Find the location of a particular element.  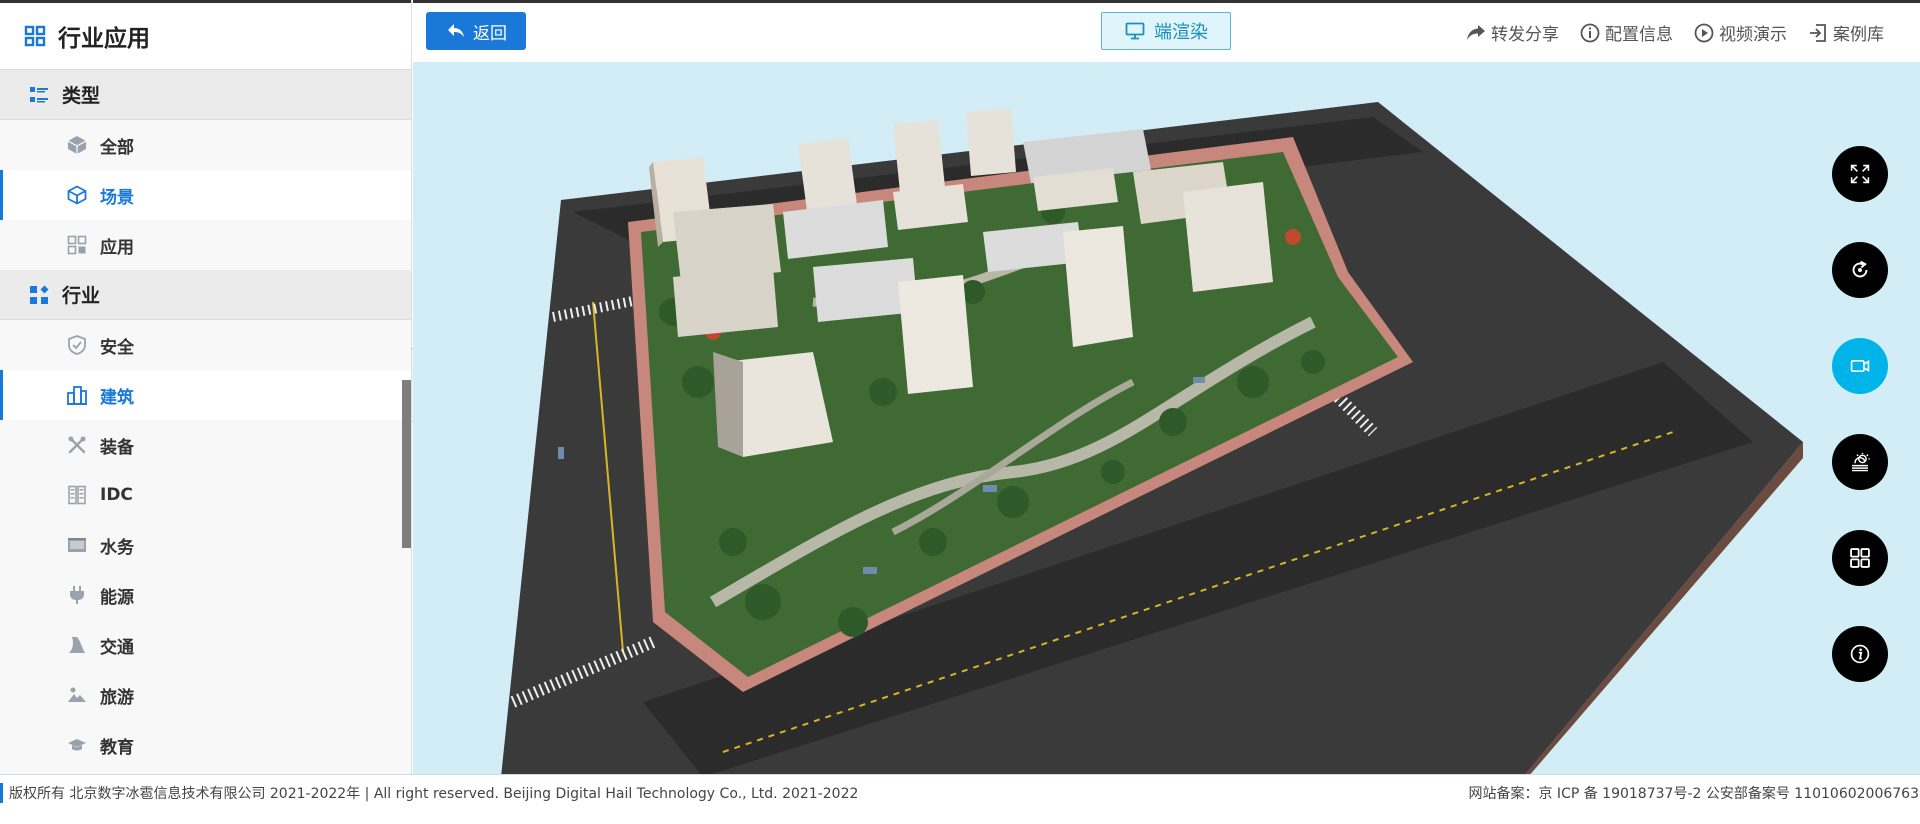

sidebar-item-application: 应用 is located at coordinates (205, 245).